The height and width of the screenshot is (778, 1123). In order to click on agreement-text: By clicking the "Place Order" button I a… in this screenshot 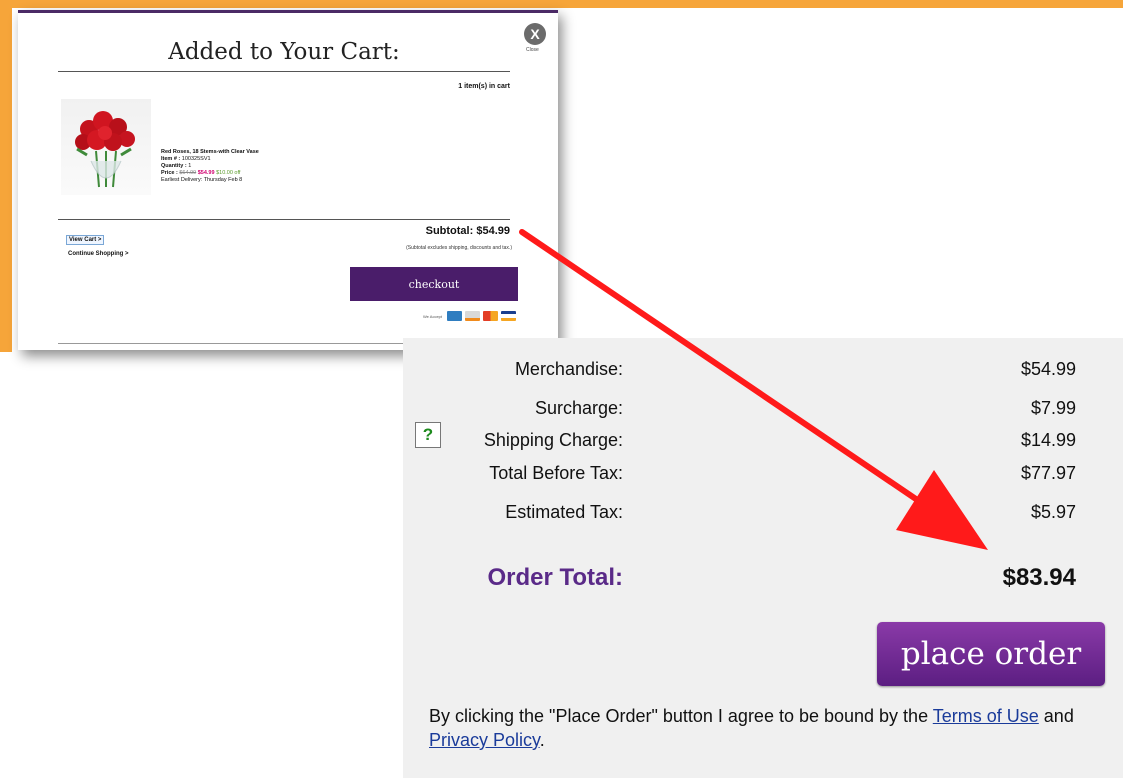, I will do `click(764, 728)`.